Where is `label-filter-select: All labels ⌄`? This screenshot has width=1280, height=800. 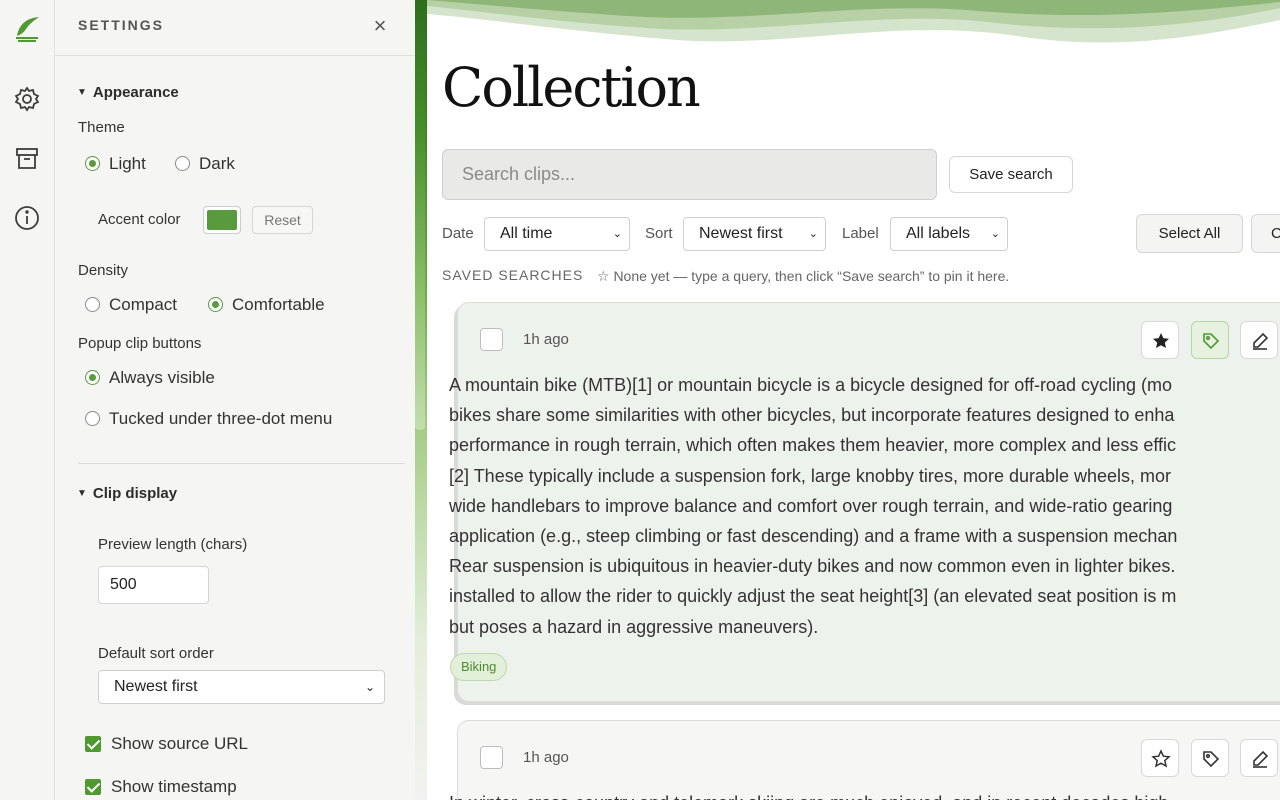
label-filter-select: All labels ⌄ is located at coordinates (949, 234).